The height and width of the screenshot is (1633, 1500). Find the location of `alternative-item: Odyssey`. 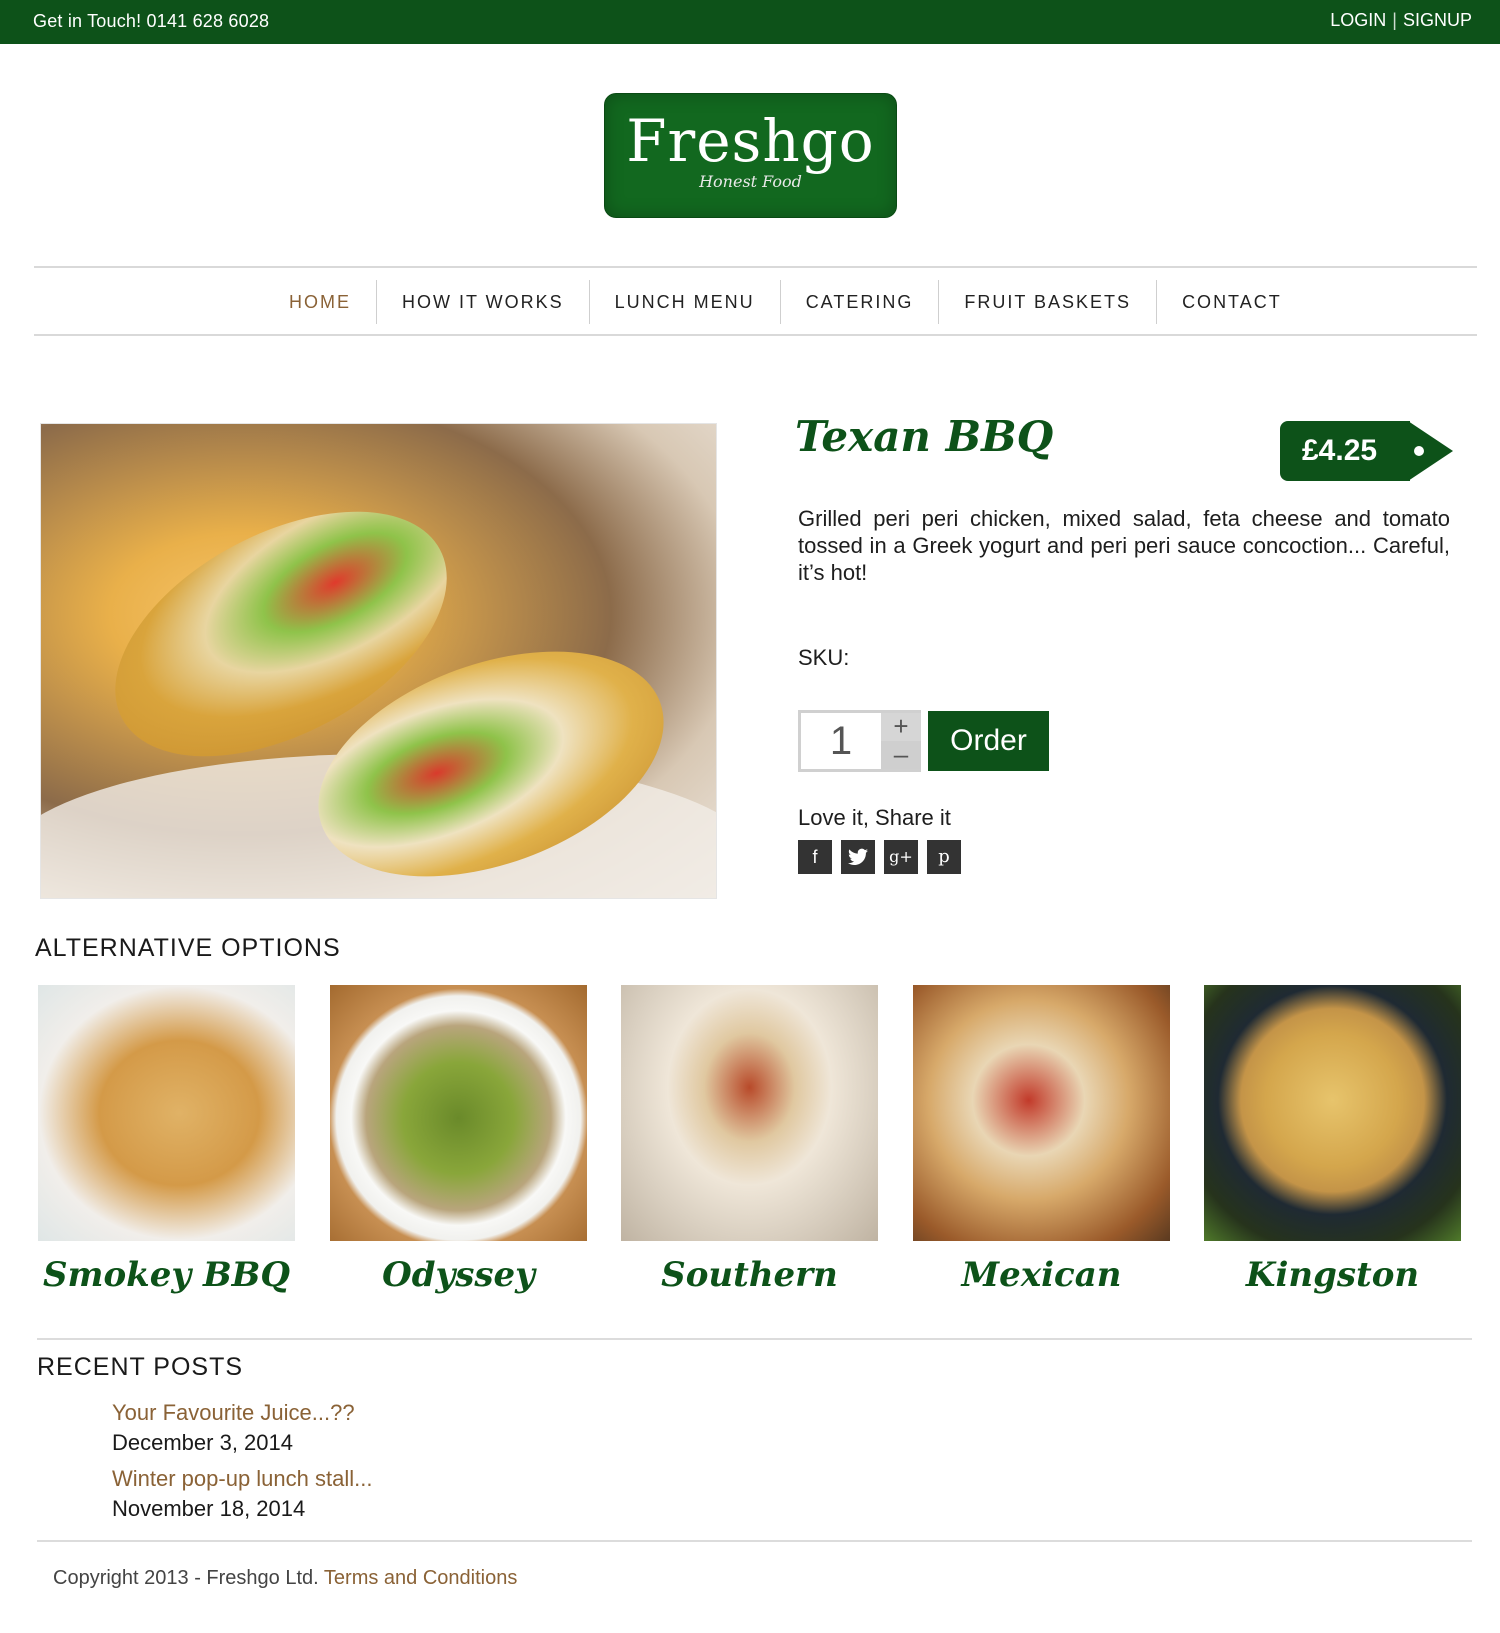

alternative-item: Odyssey is located at coordinates (458, 1140).